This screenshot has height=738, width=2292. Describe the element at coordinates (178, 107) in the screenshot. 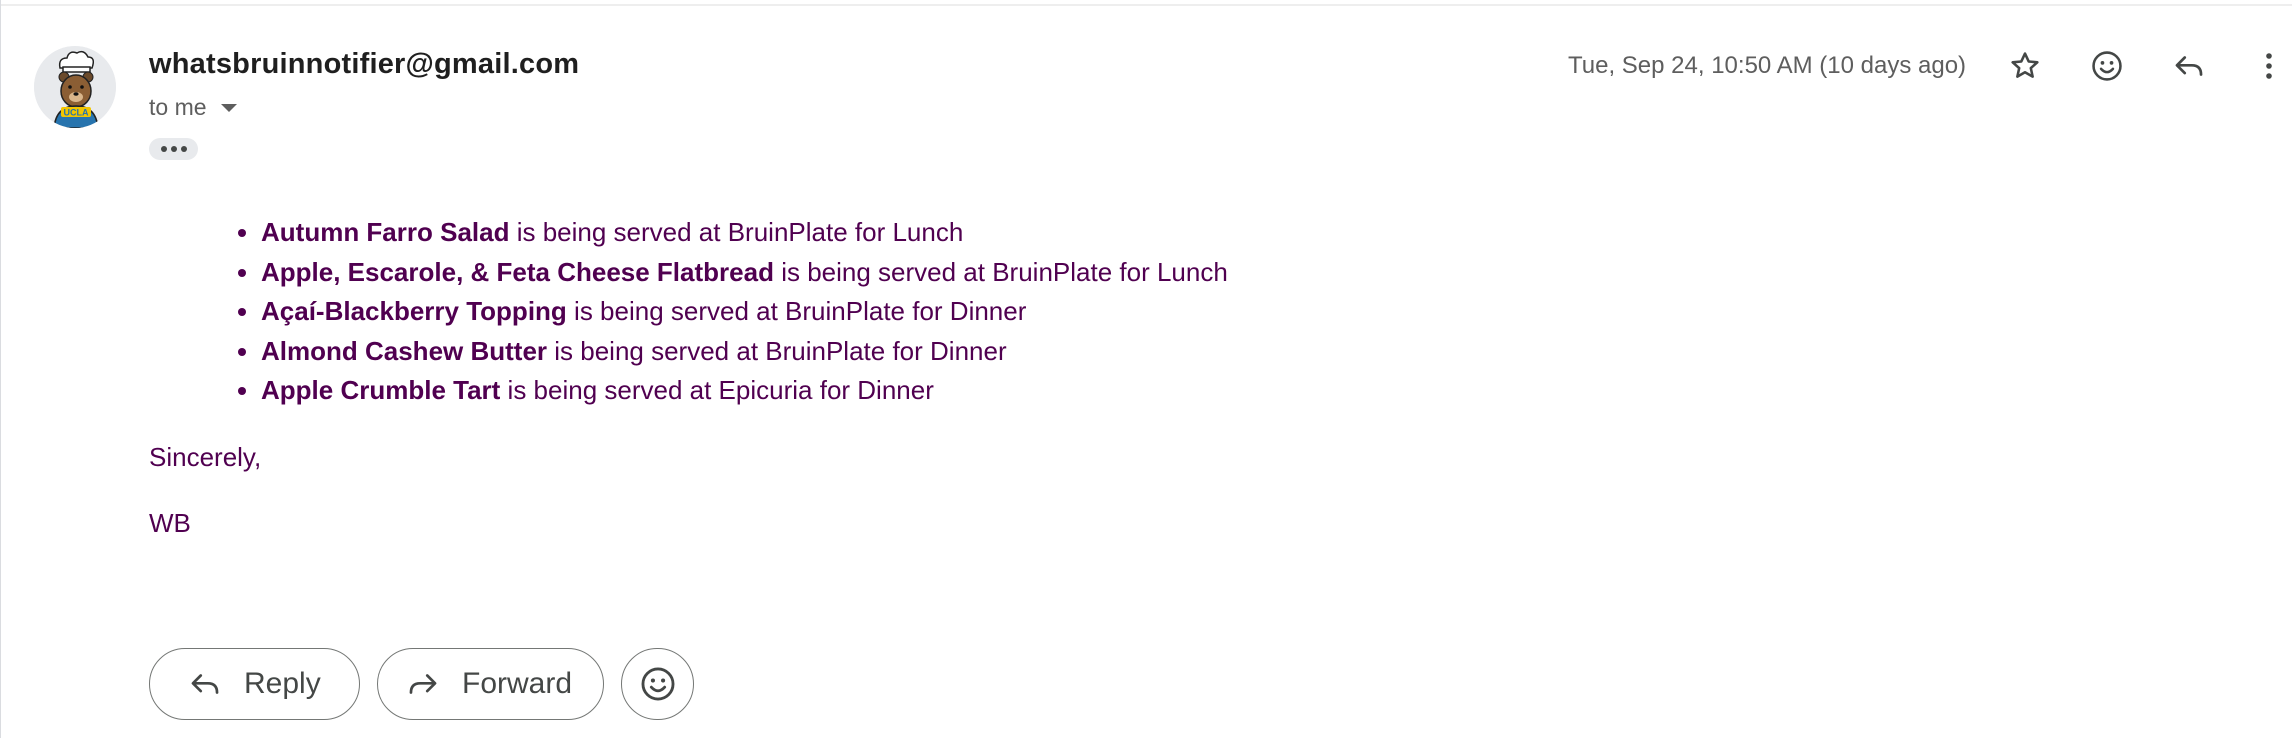

I see `recipient-label: to me` at that location.